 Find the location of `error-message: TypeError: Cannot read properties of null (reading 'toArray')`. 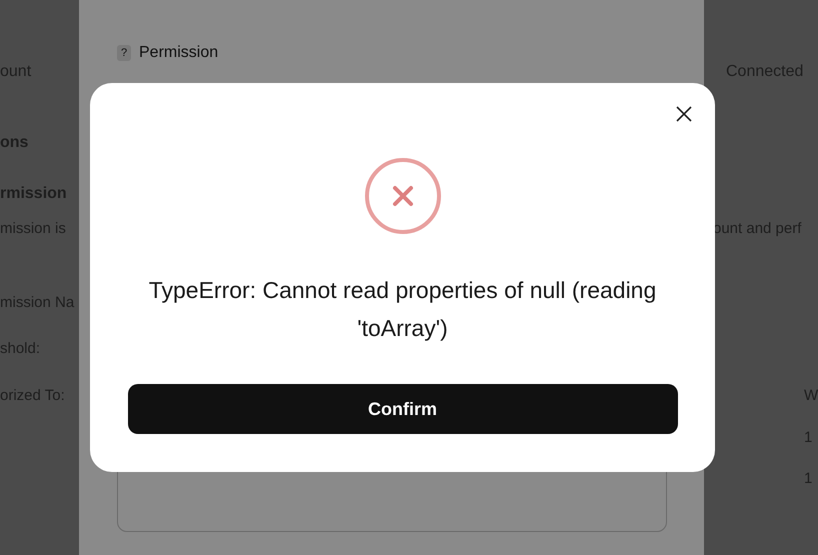

error-message: TypeError: Cannot read properties of null (reading 'toArray') is located at coordinates (403, 309).